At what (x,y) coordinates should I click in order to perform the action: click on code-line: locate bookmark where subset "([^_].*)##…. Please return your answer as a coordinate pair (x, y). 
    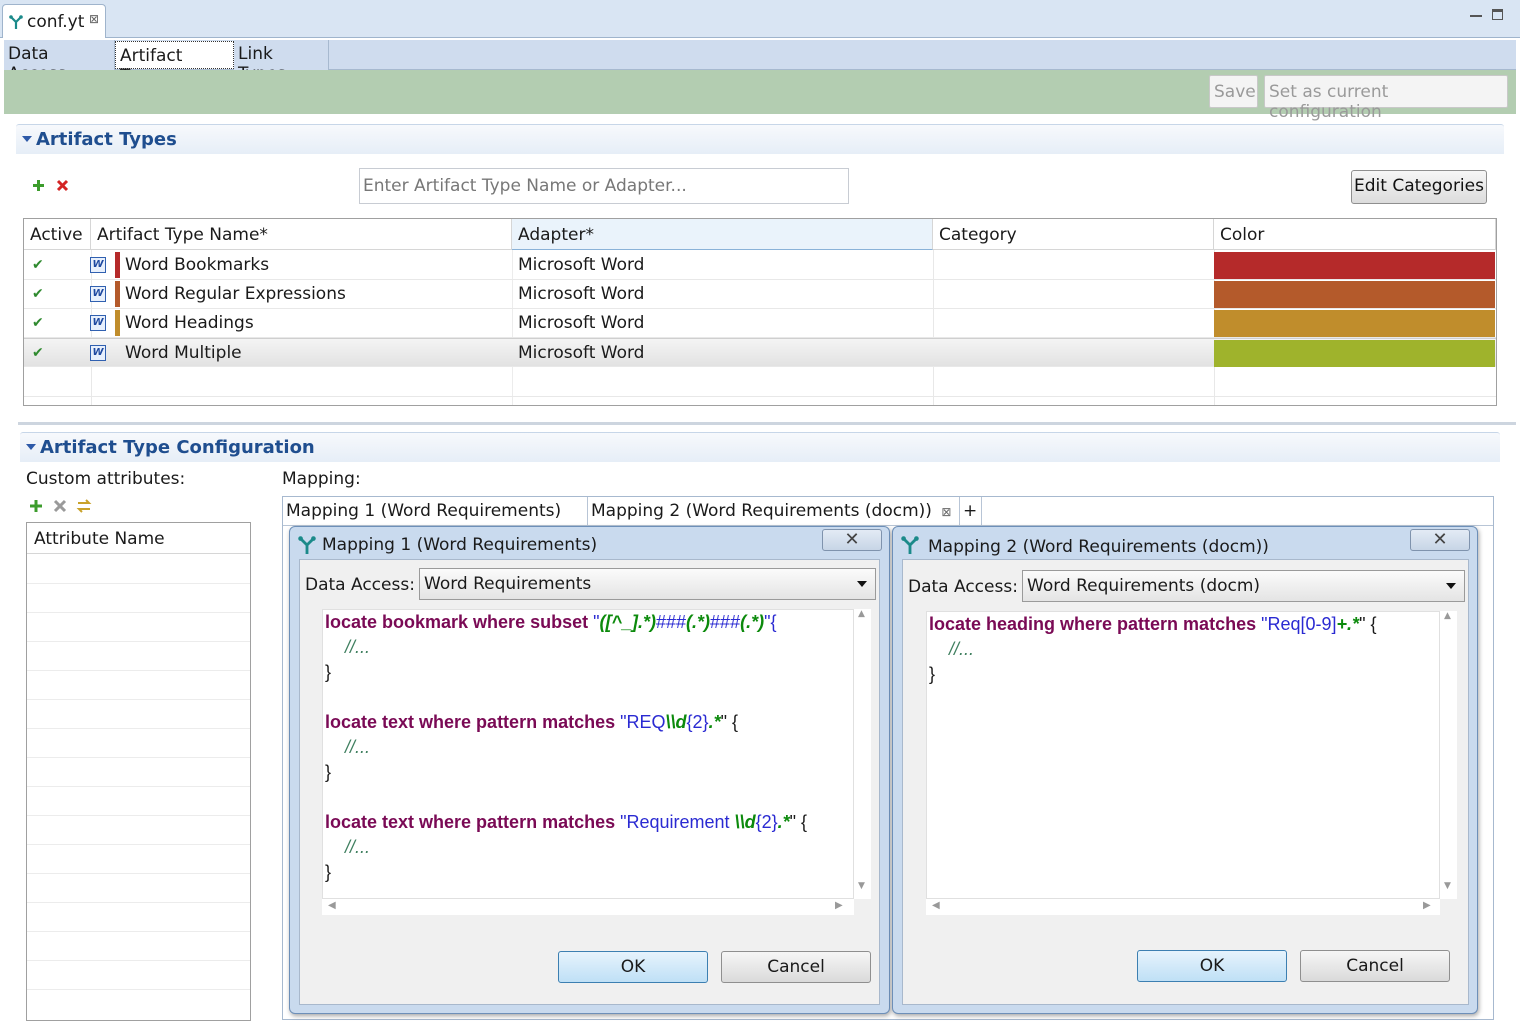
    Looking at the image, I should click on (551, 622).